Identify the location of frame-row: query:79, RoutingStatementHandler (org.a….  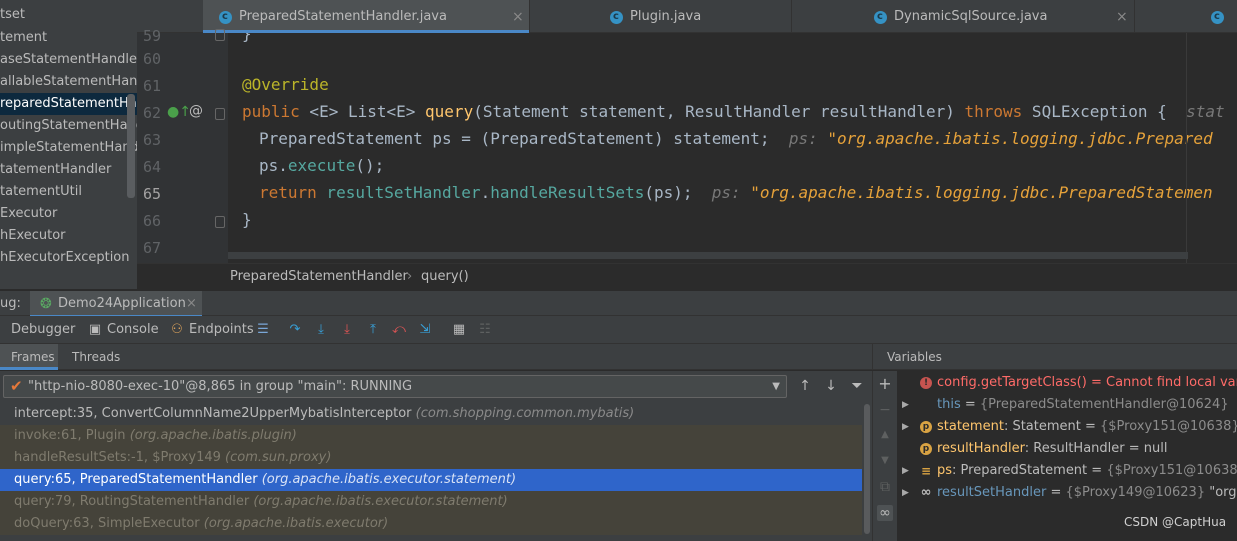
(431, 502).